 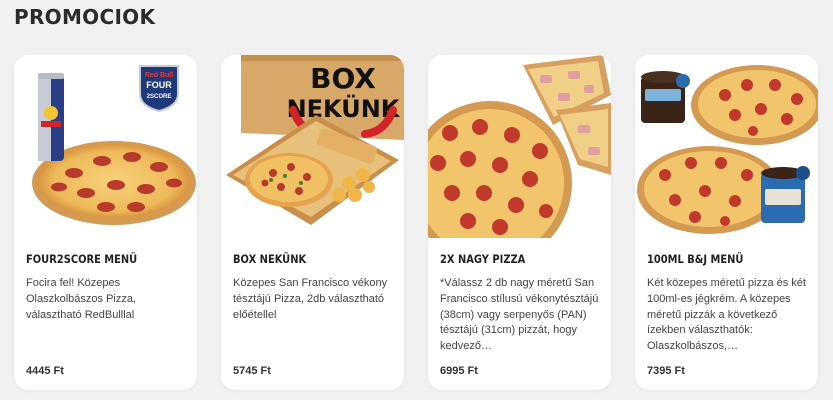 I want to click on four2score-badge-icon: Red Bull FOUR 2SCORE, so click(x=159, y=89).